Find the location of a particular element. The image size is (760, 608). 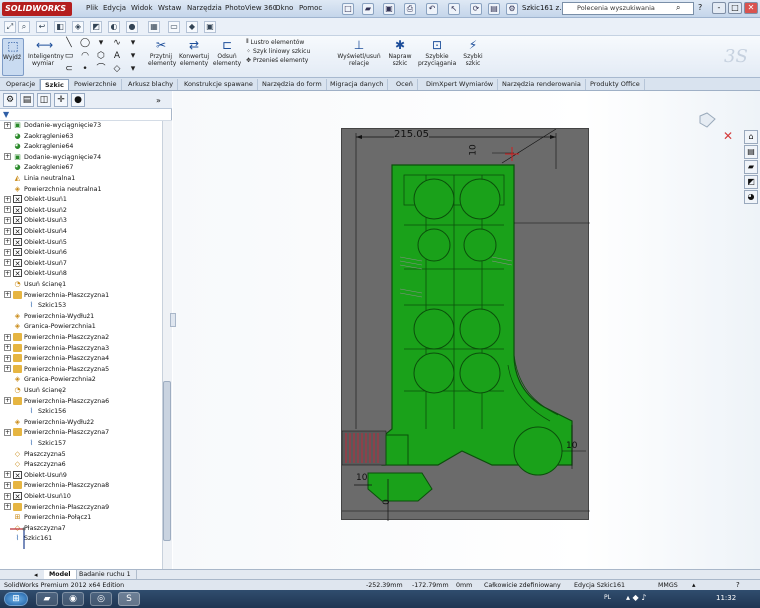

dimension-top-label: 10 is located at coordinates (474, 149).